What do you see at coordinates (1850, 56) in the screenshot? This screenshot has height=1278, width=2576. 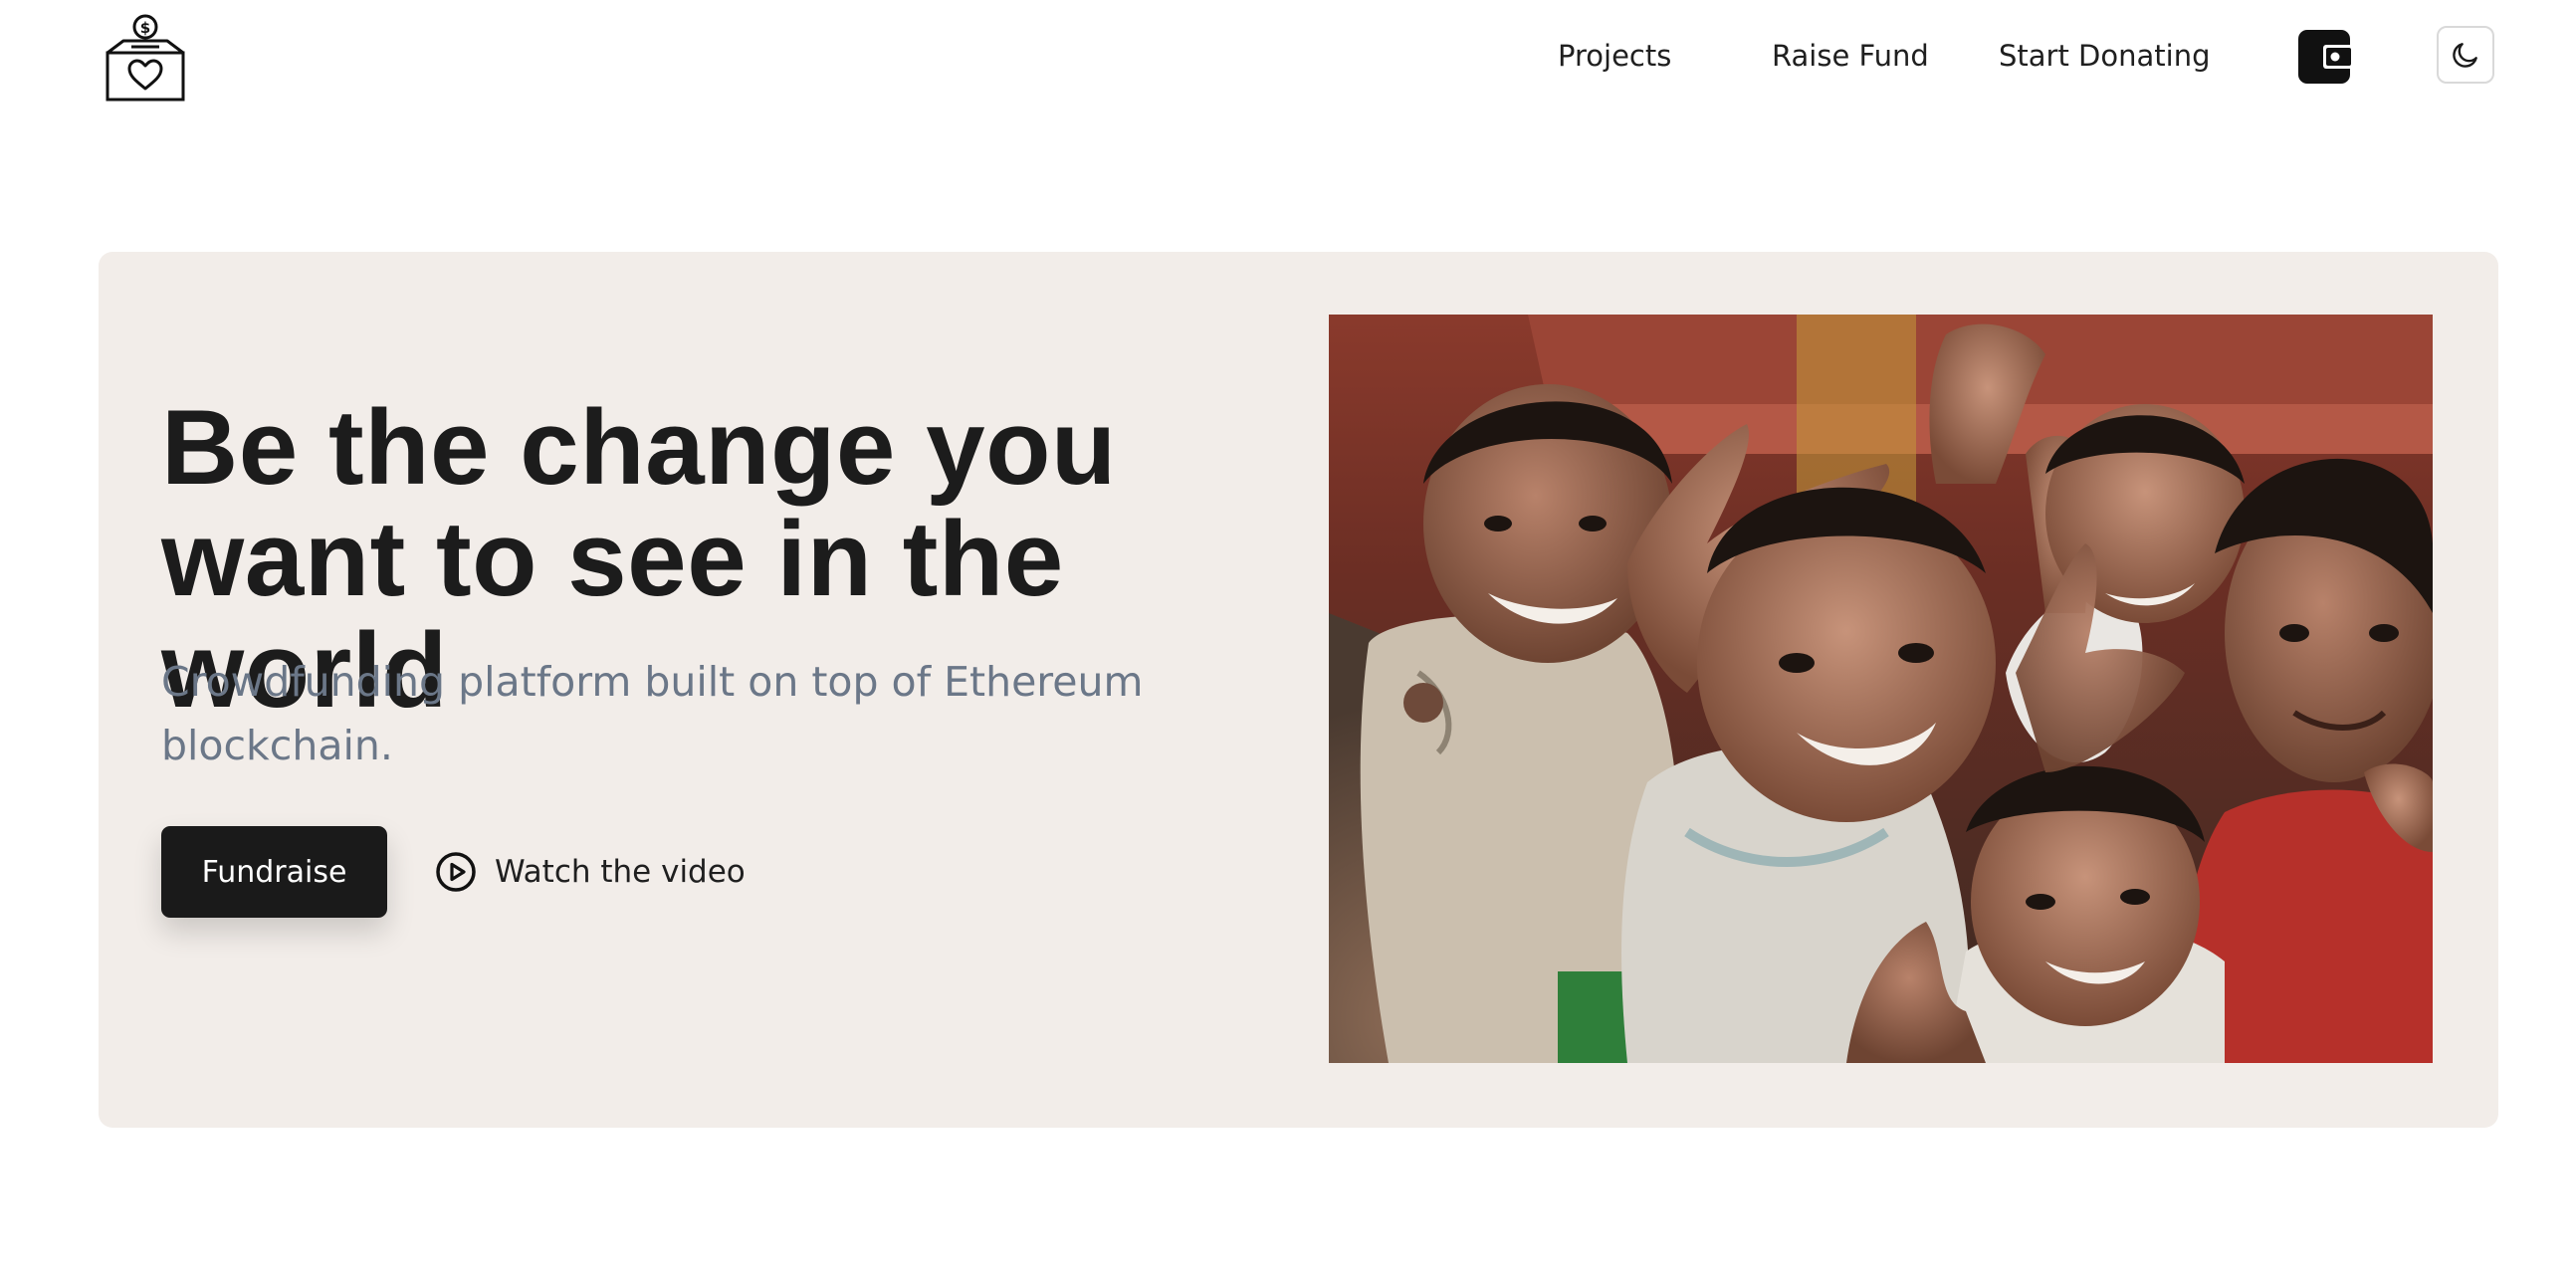 I see `nav-link-raise-fund: Raise Fund` at bounding box center [1850, 56].